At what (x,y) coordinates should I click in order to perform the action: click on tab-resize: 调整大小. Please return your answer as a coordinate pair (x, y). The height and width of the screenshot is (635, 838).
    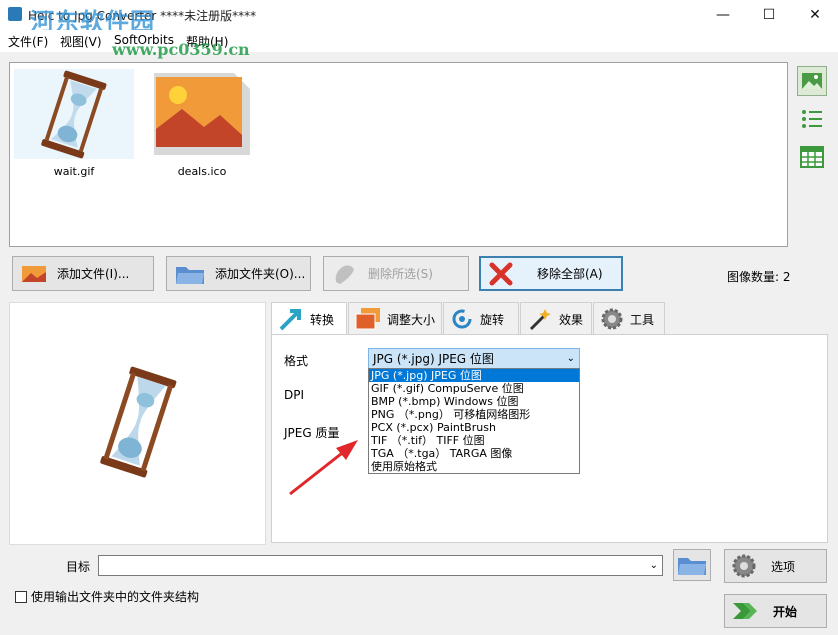
    Looking at the image, I should click on (395, 318).